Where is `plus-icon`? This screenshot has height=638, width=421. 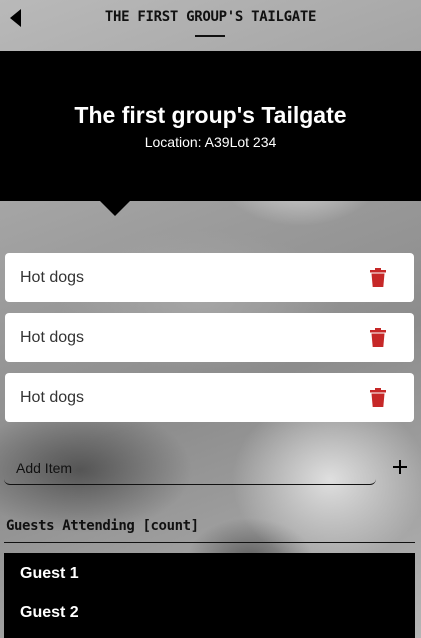 plus-icon is located at coordinates (400, 467).